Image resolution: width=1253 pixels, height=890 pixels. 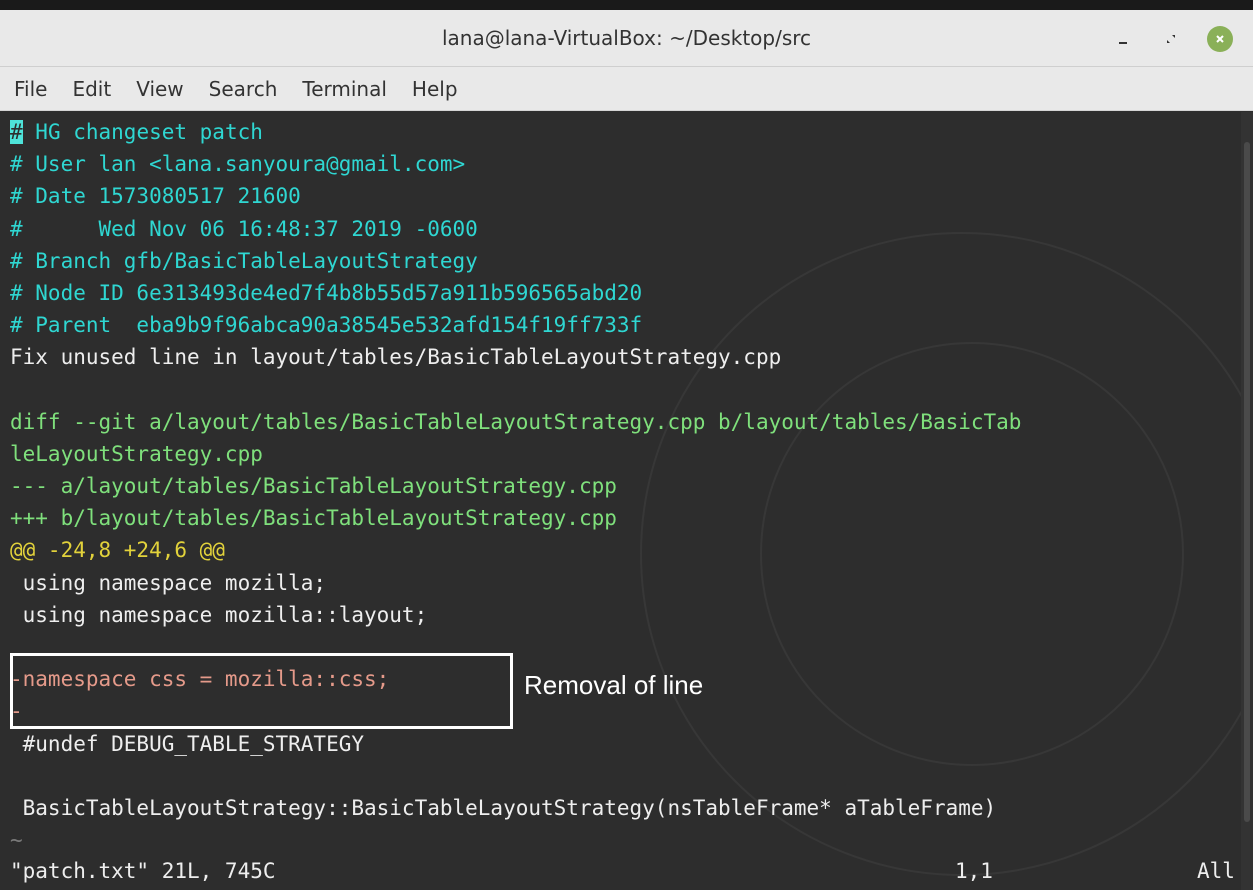 What do you see at coordinates (625, 229) in the screenshot?
I see `editor-line: # Wed Nov 06 16:48:37 2019 -0600` at bounding box center [625, 229].